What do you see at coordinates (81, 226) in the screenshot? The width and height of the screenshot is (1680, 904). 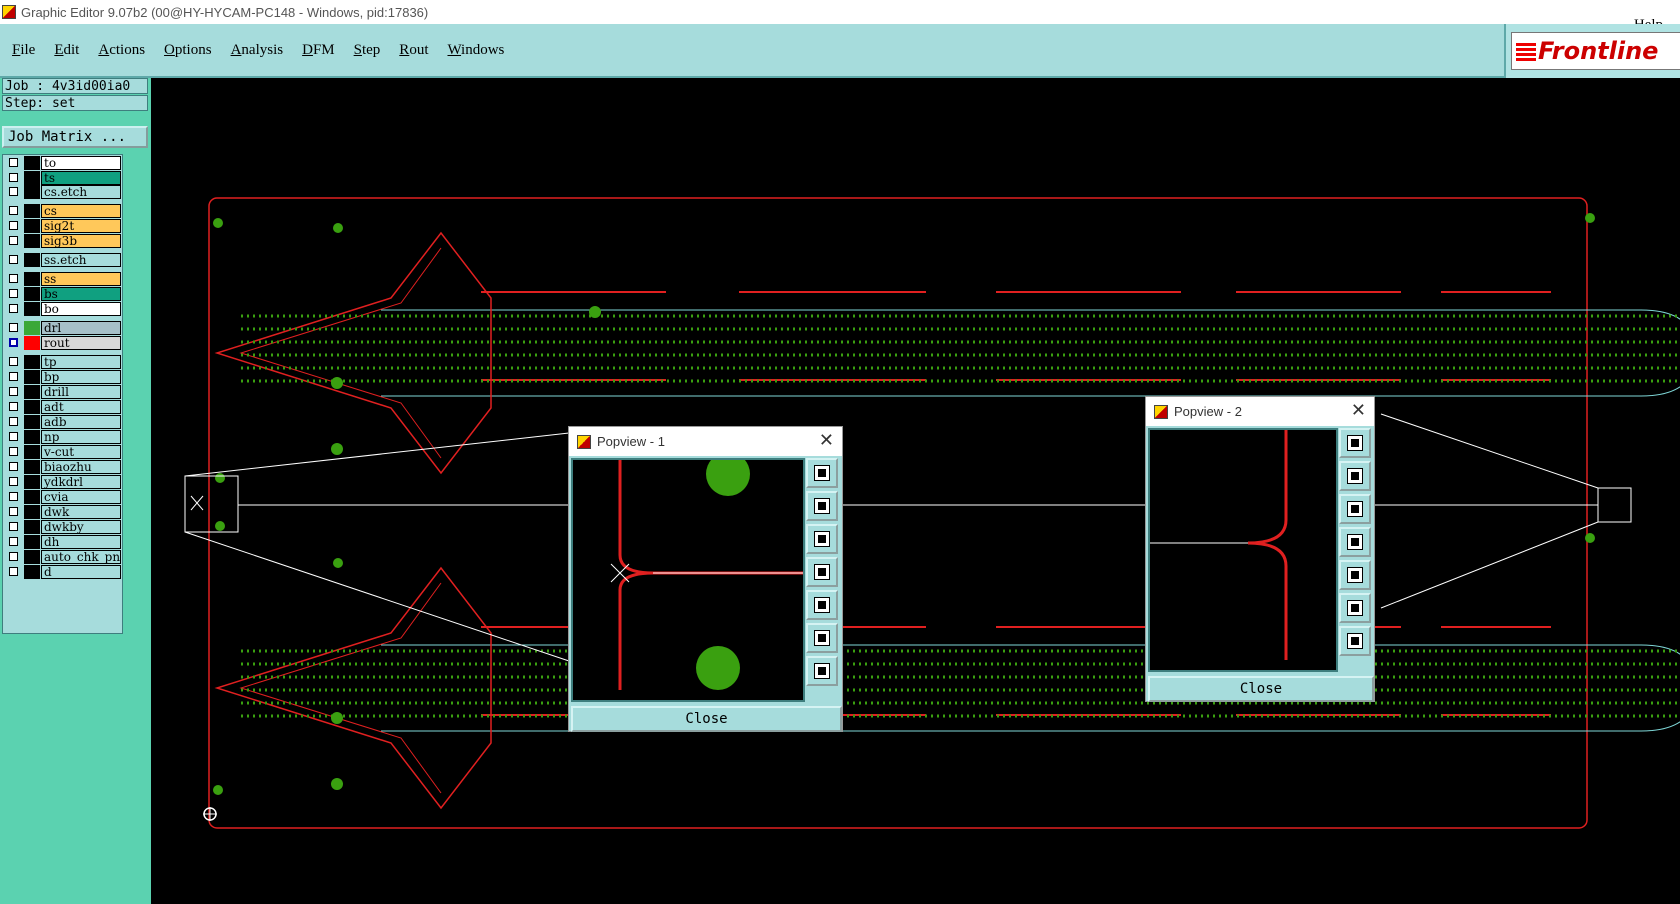 I see `layer-name: sig2t` at bounding box center [81, 226].